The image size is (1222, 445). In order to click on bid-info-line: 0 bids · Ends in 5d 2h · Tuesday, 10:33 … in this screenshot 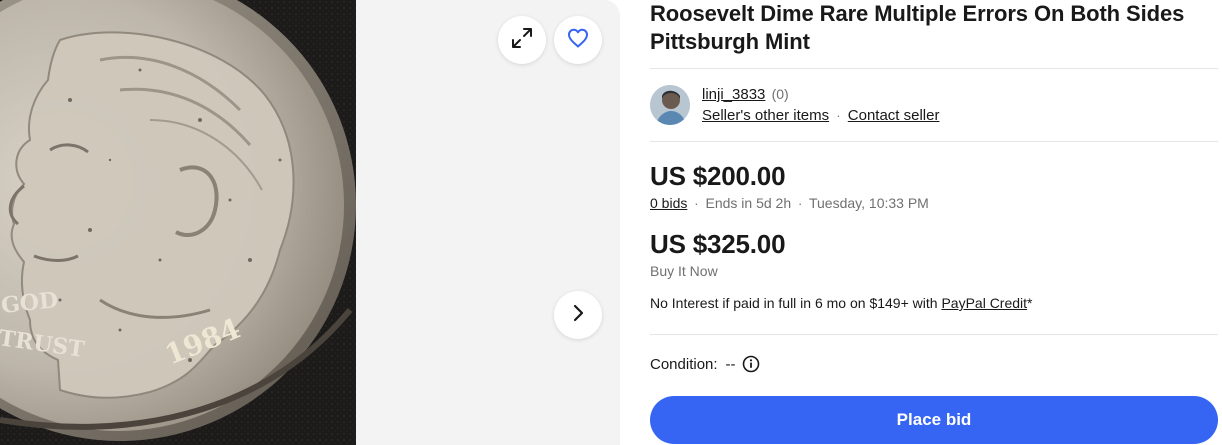, I will do `click(789, 203)`.